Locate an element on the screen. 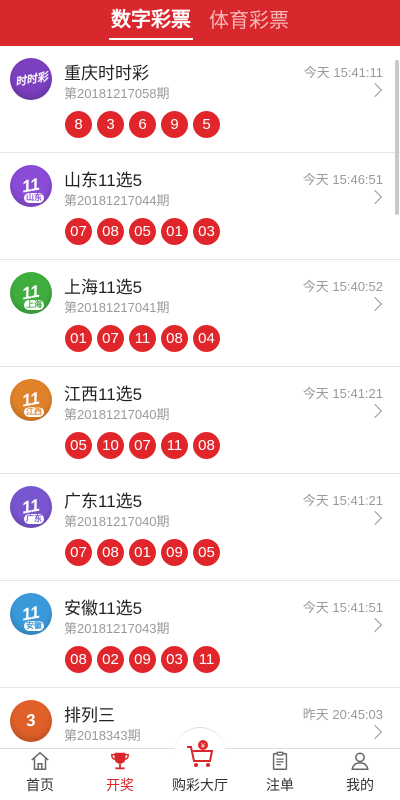  home-icon is located at coordinates (40, 760).